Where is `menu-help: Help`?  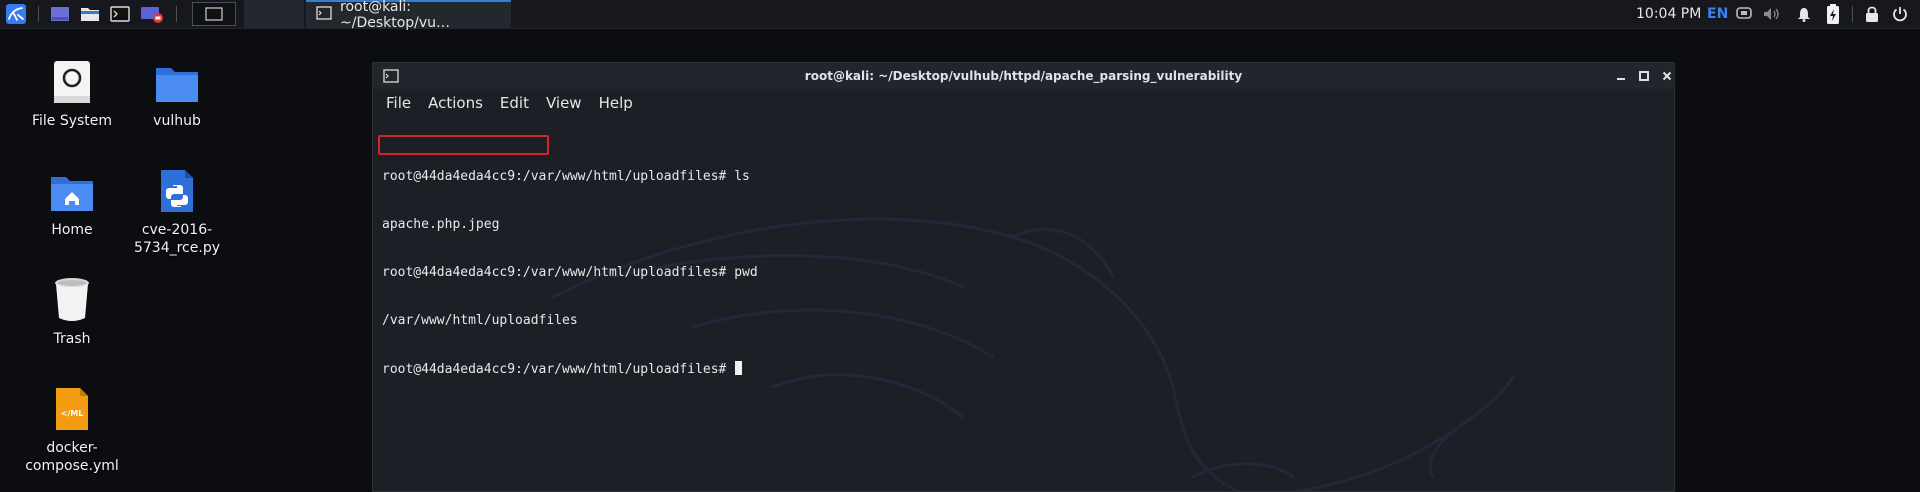 menu-help: Help is located at coordinates (616, 103).